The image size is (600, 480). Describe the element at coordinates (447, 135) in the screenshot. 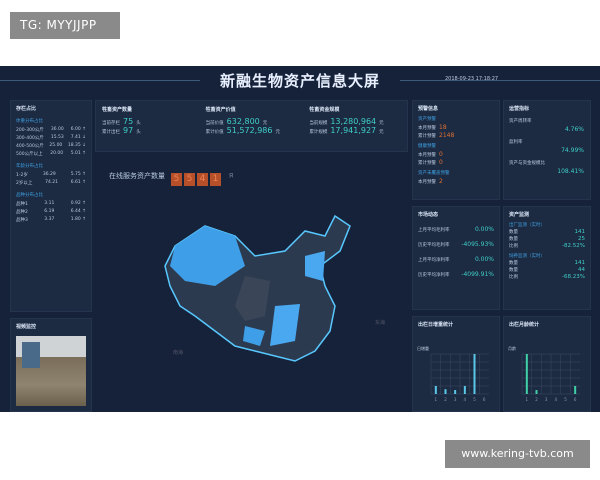

I see `warning-value: 2148` at that location.